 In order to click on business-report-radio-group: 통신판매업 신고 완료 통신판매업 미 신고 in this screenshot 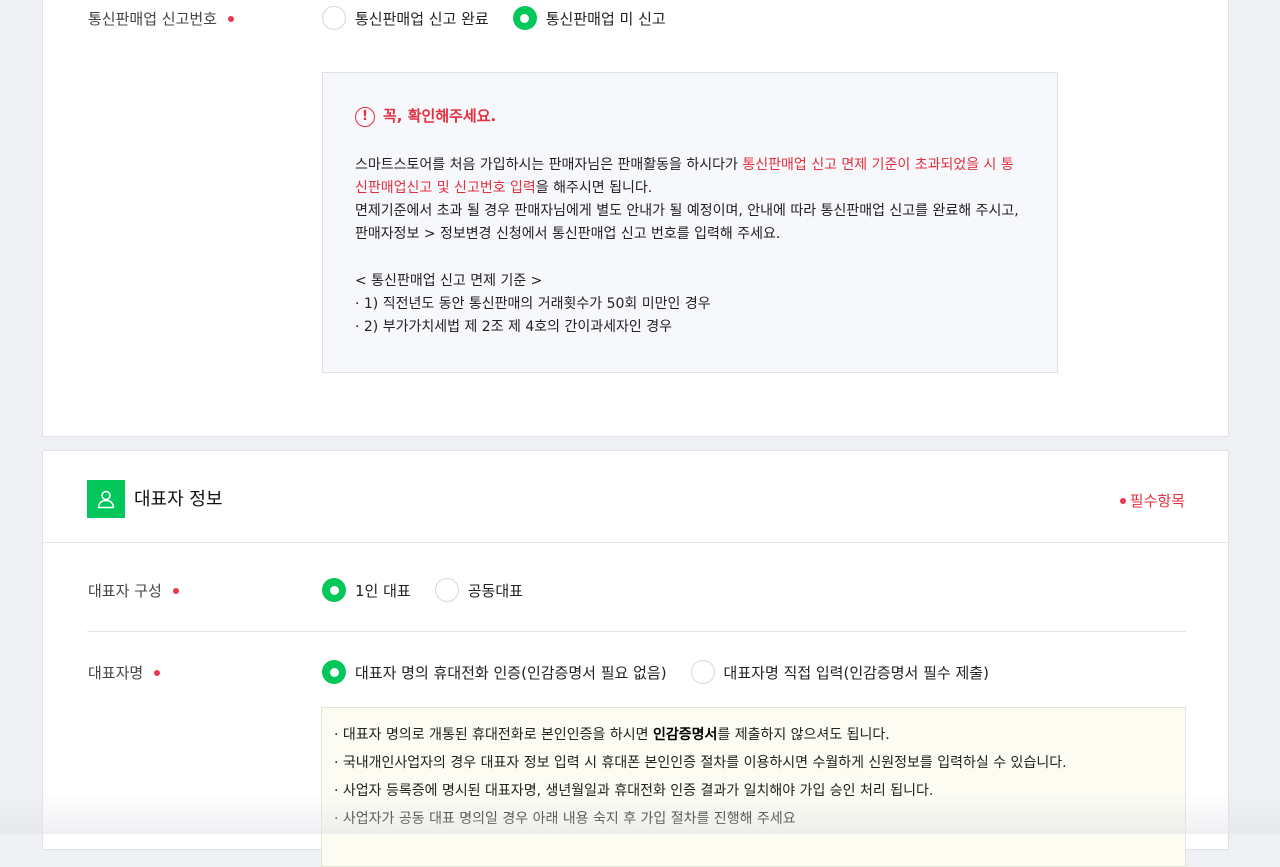, I will do `click(506, 18)`.